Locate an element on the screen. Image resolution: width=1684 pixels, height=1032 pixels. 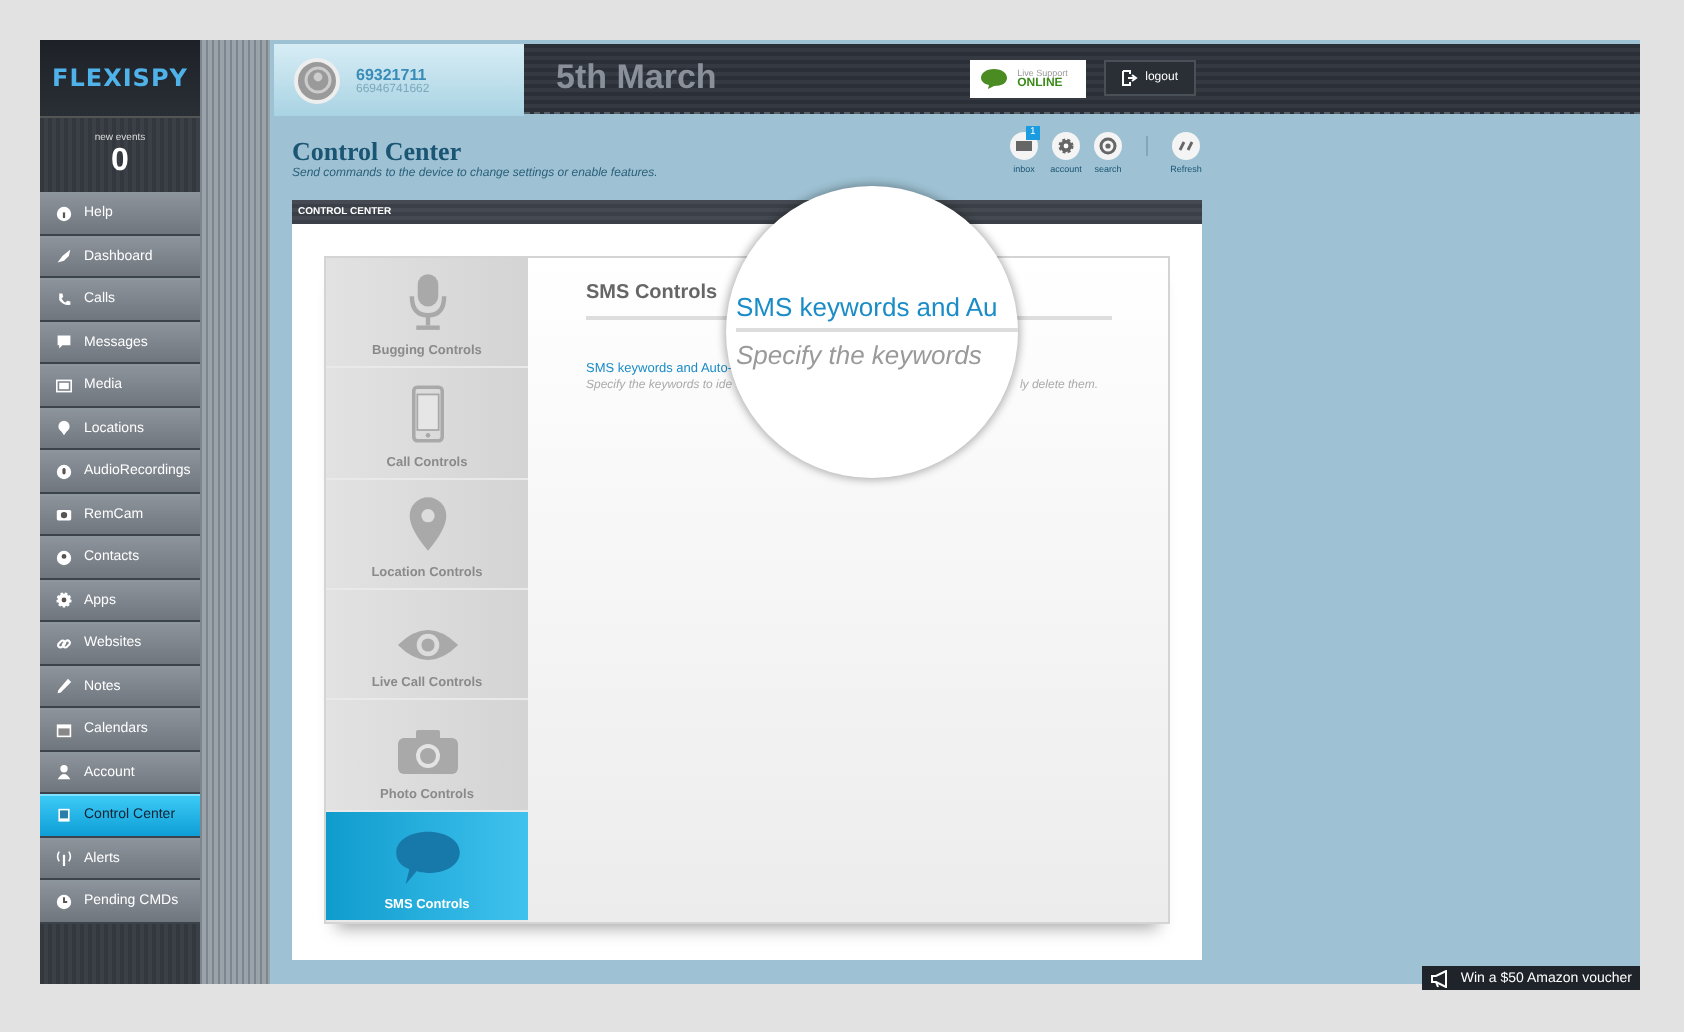
antenna-icon is located at coordinates (64, 858).